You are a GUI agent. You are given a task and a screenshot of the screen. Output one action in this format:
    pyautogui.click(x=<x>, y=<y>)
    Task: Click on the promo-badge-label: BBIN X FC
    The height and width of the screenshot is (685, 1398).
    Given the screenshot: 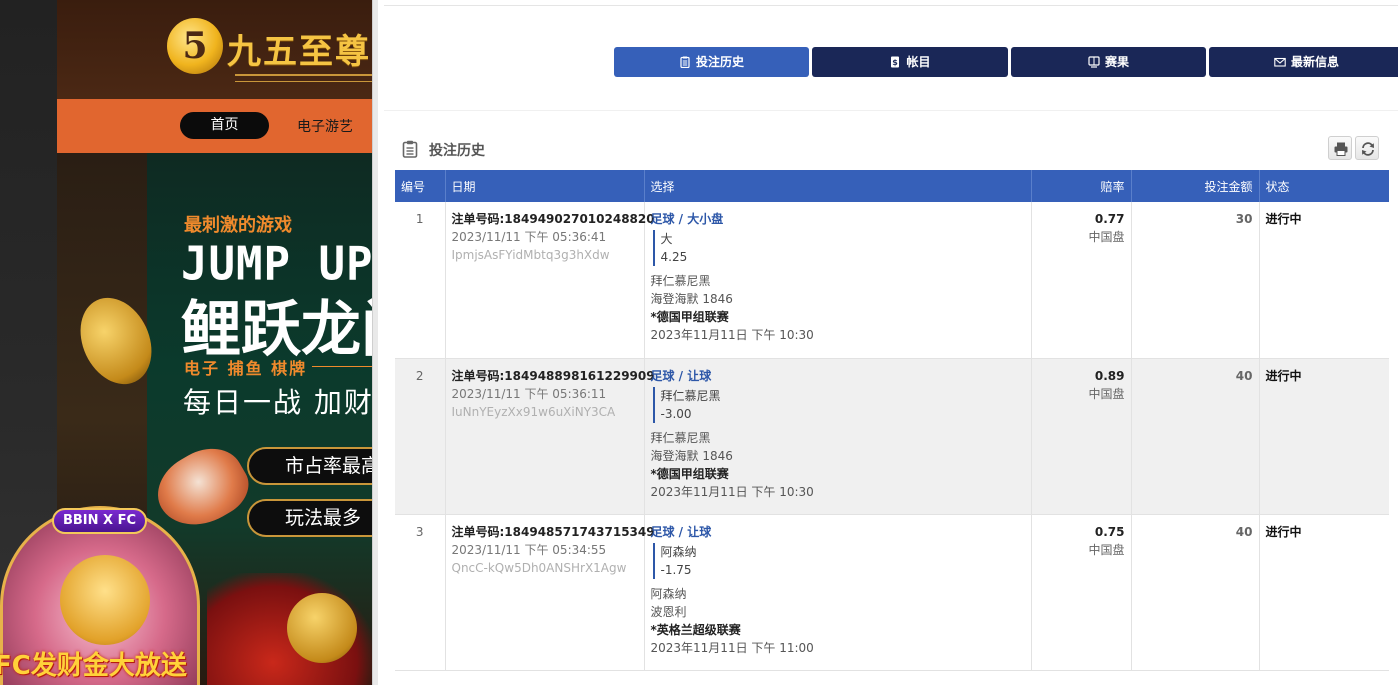 What is the action you would take?
    pyautogui.click(x=99, y=521)
    